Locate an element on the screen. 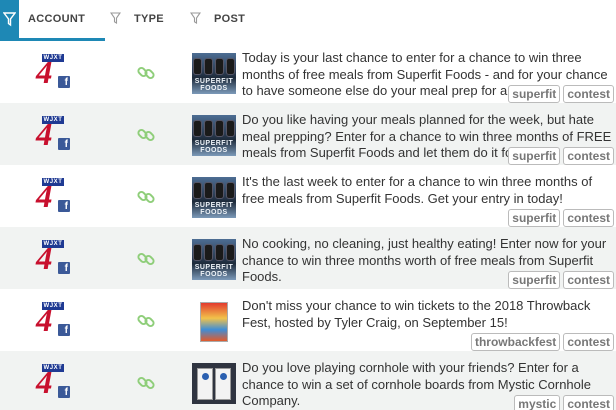 This screenshot has height=410, width=616. filter-toggle-button is located at coordinates (9, 20).